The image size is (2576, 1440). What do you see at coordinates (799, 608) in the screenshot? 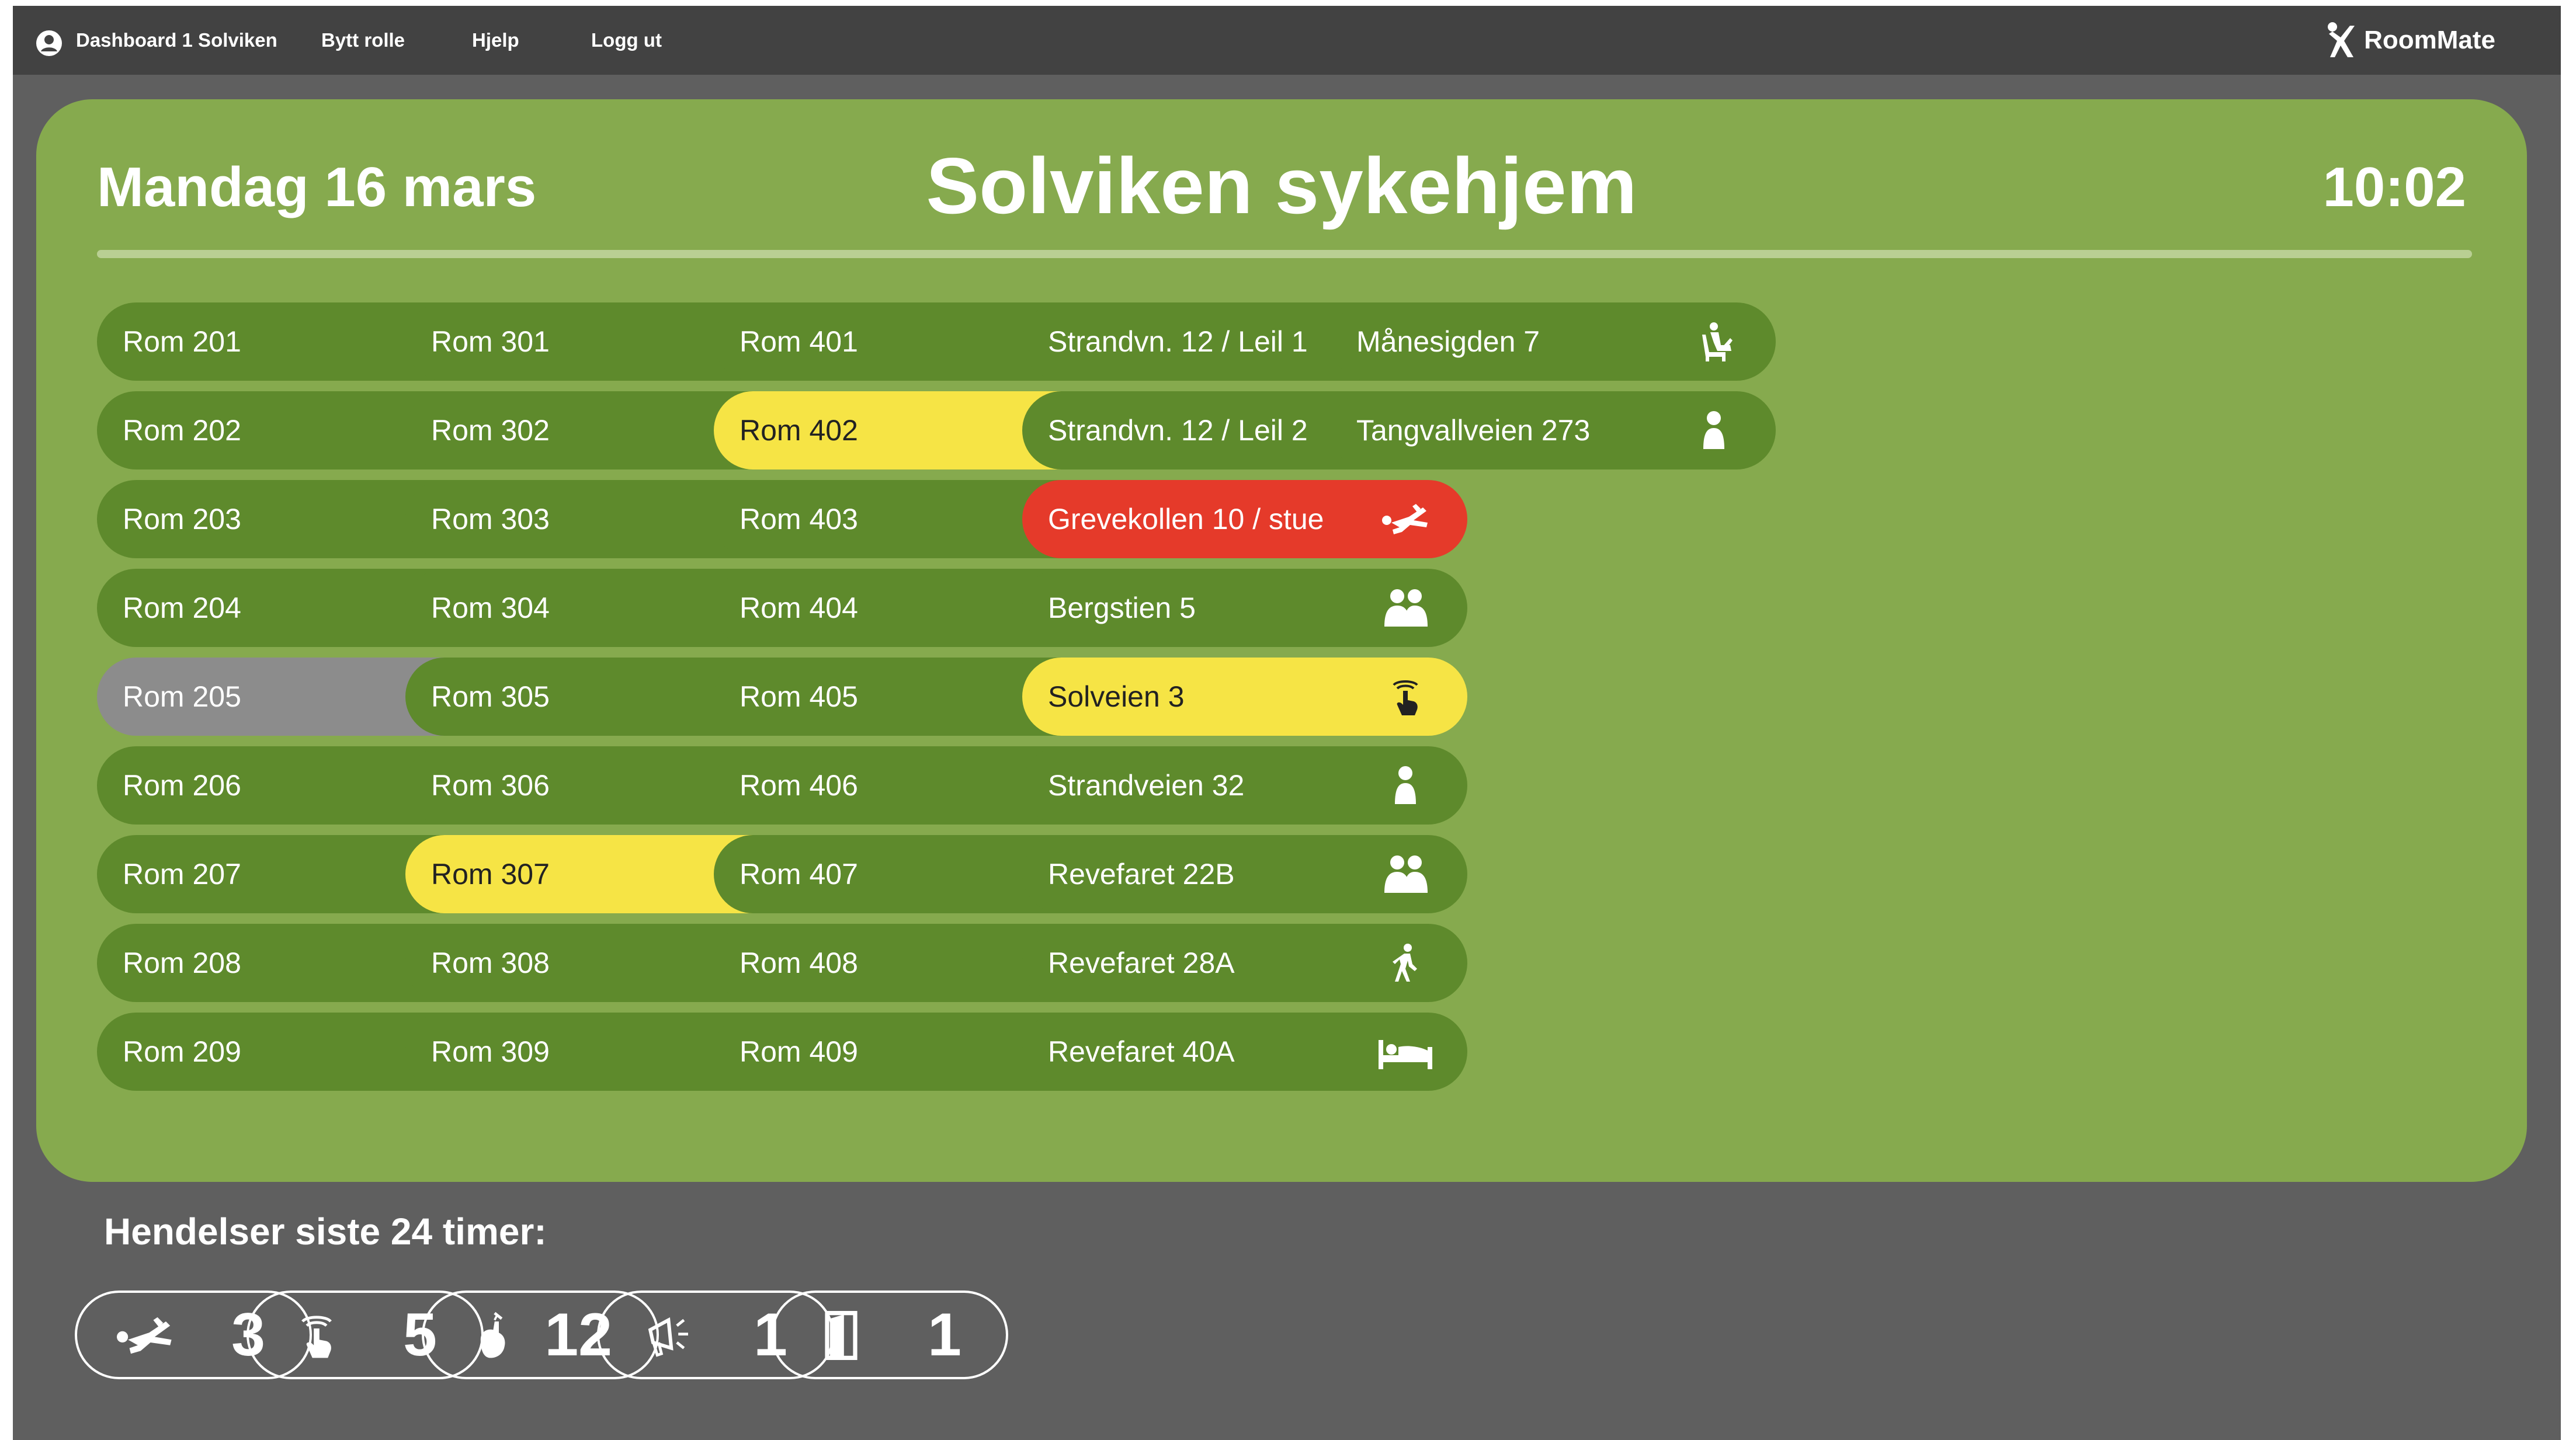
I see `room-label: Rom 404` at bounding box center [799, 608].